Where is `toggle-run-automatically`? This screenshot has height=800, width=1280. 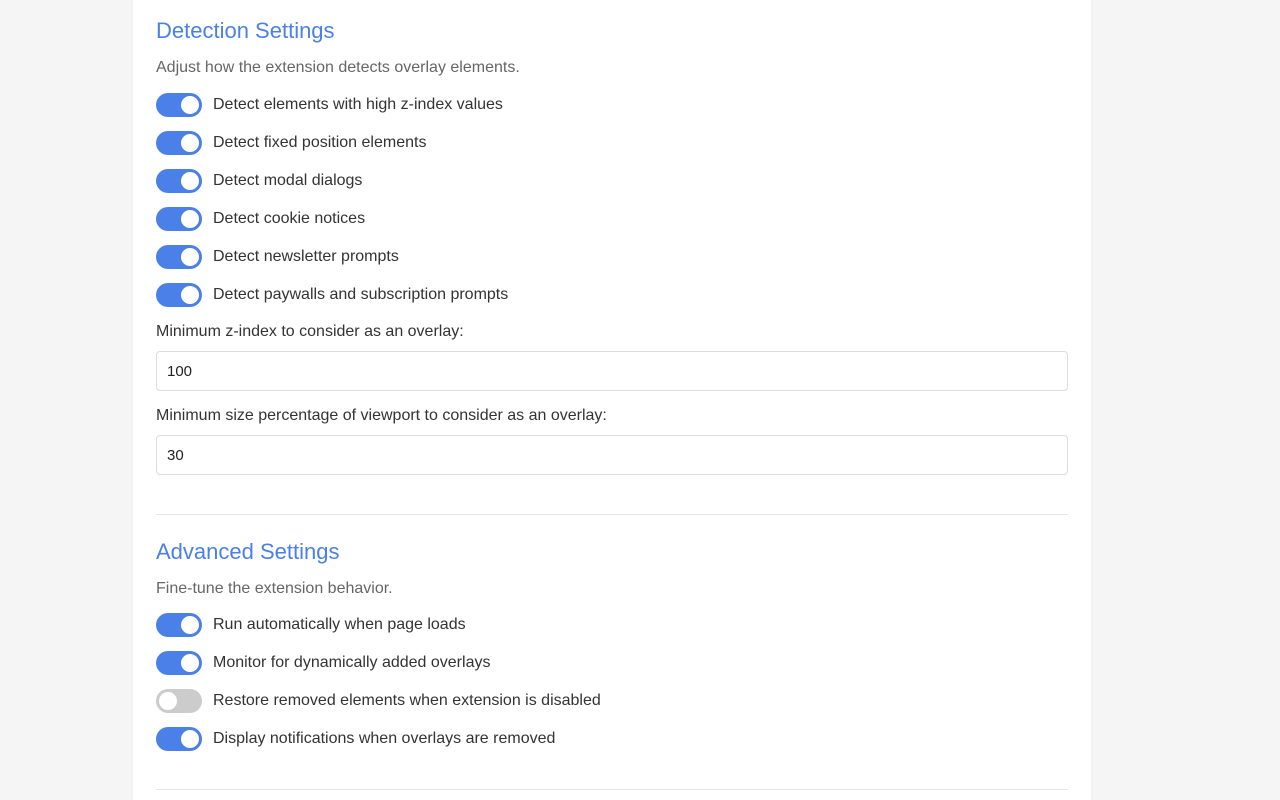
toggle-run-automatically is located at coordinates (179, 625).